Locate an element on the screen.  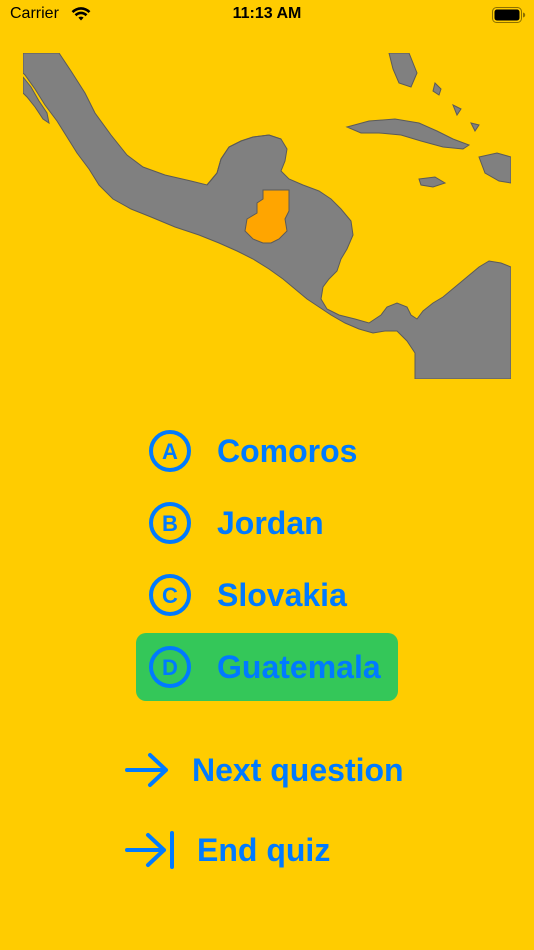
status-time: 11:13 AM is located at coordinates (267, 13).